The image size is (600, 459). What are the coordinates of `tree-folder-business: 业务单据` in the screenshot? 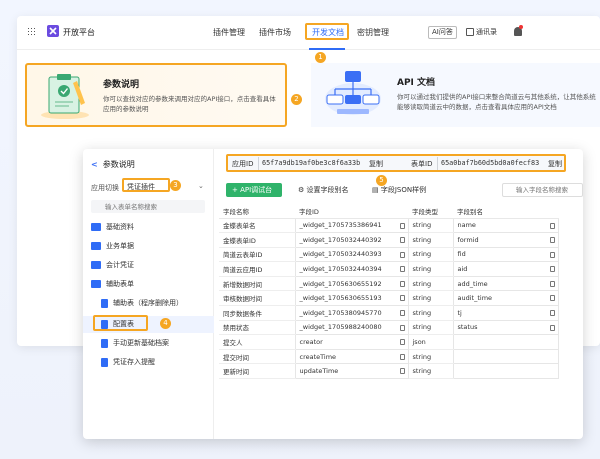 It's located at (112, 246).